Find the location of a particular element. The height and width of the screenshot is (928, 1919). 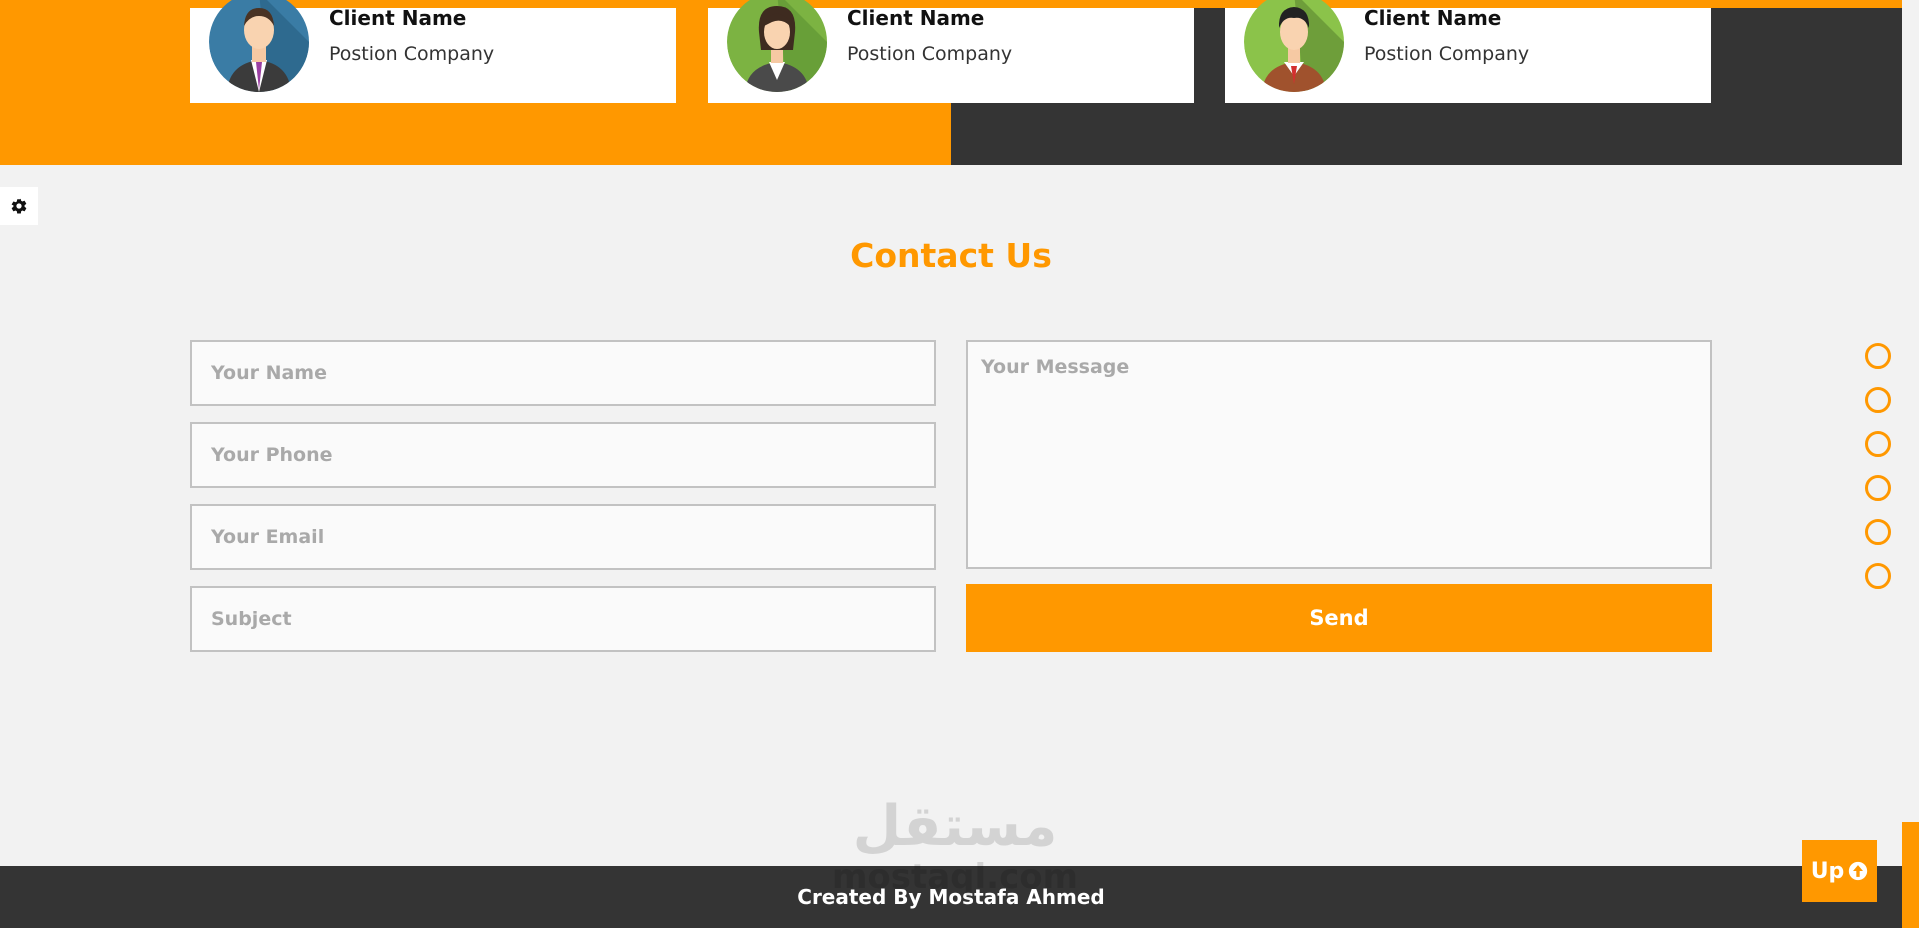

arrow-up-icon is located at coordinates (1858, 871).